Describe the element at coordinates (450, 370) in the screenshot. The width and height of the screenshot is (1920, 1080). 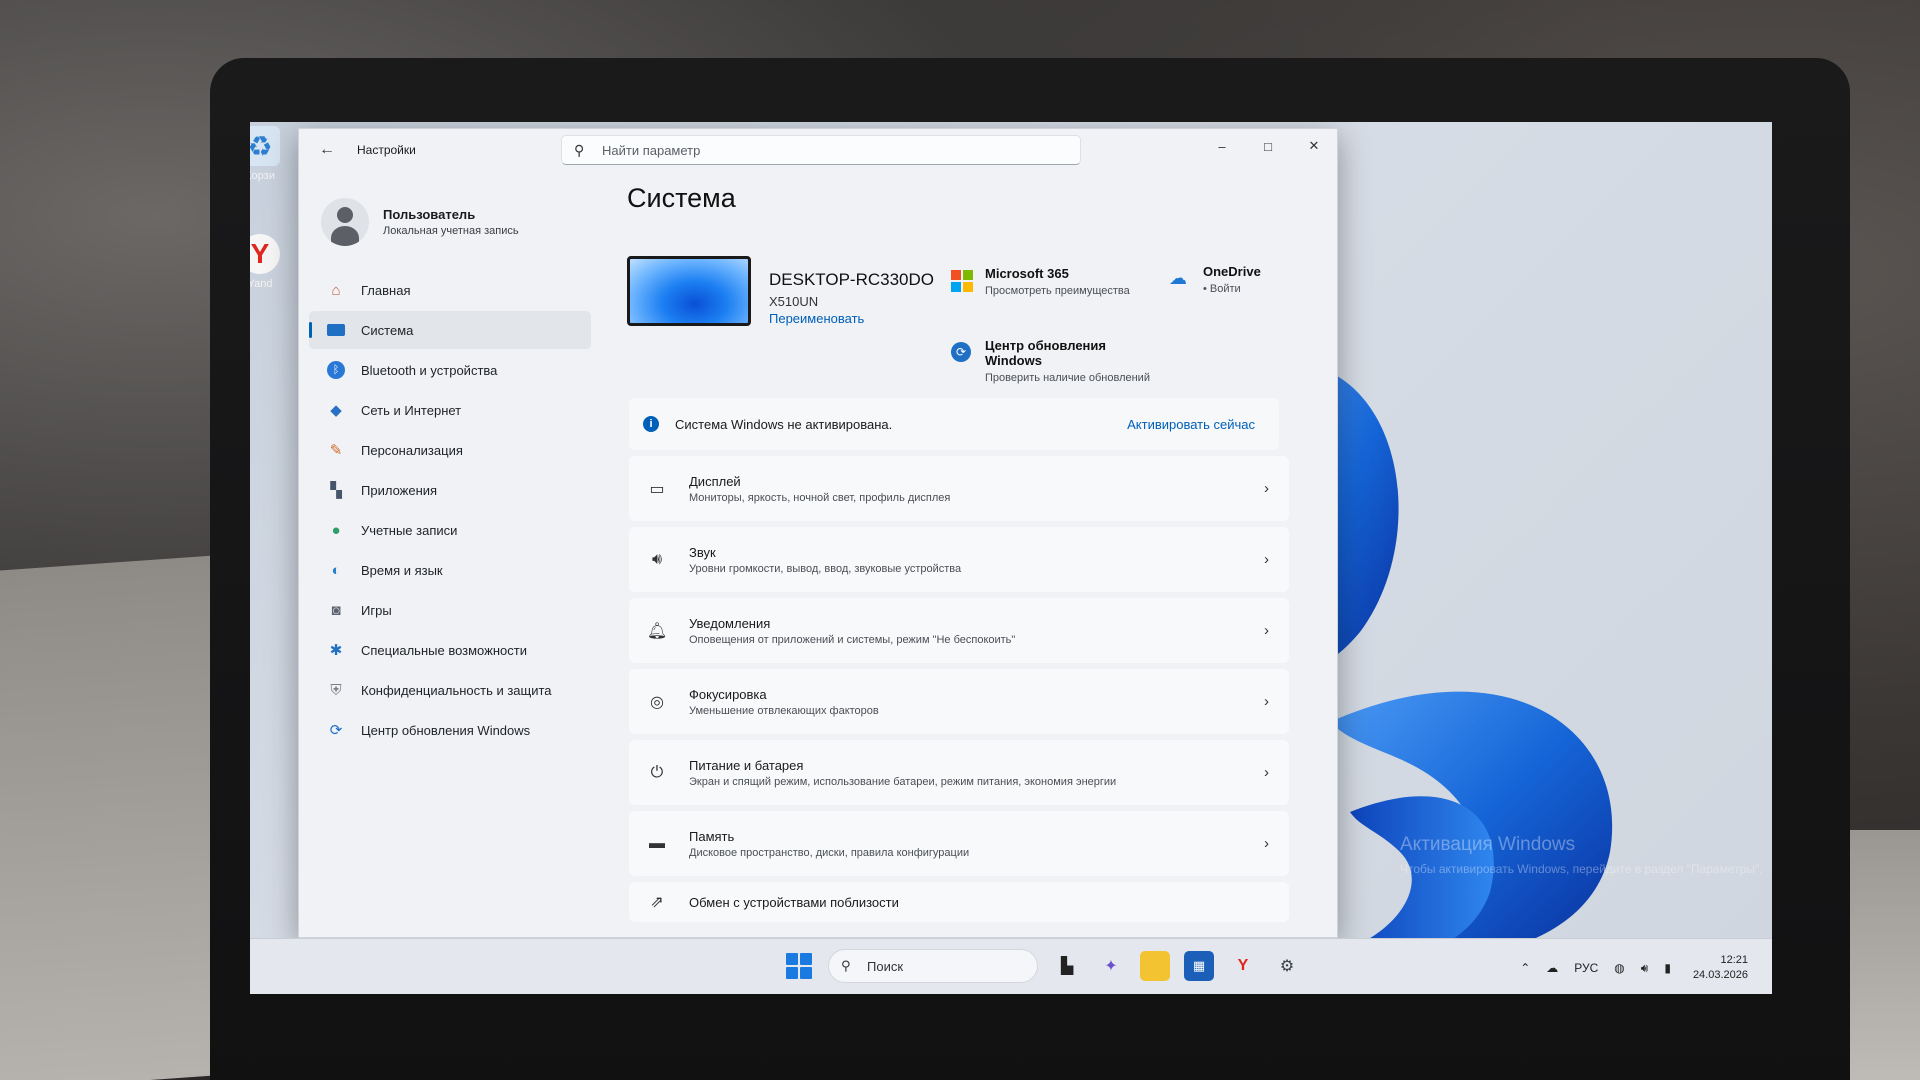
I see `sidebar-item-bluetooth: ᛒ Bluetooth и устройства` at that location.